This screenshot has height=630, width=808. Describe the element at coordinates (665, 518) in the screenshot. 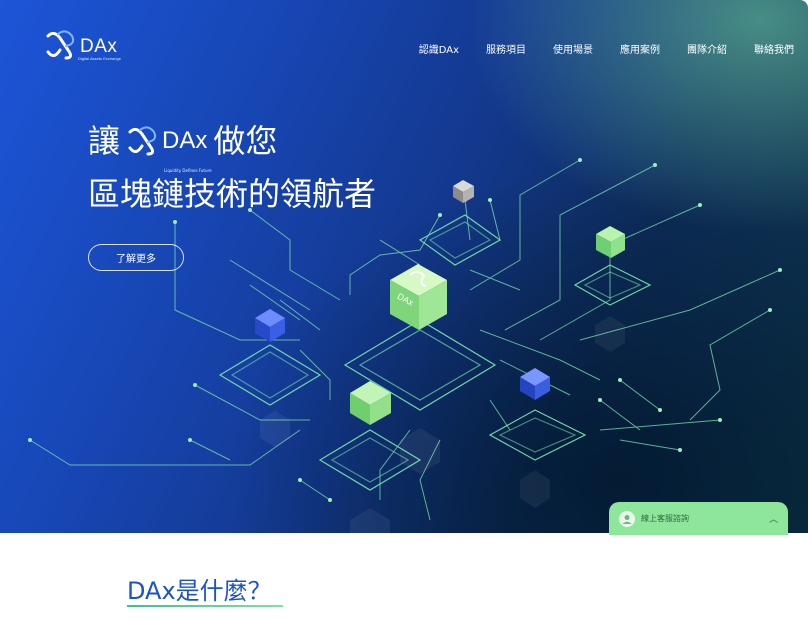

I see `chat-widget-label: 線上客服諮詢` at that location.